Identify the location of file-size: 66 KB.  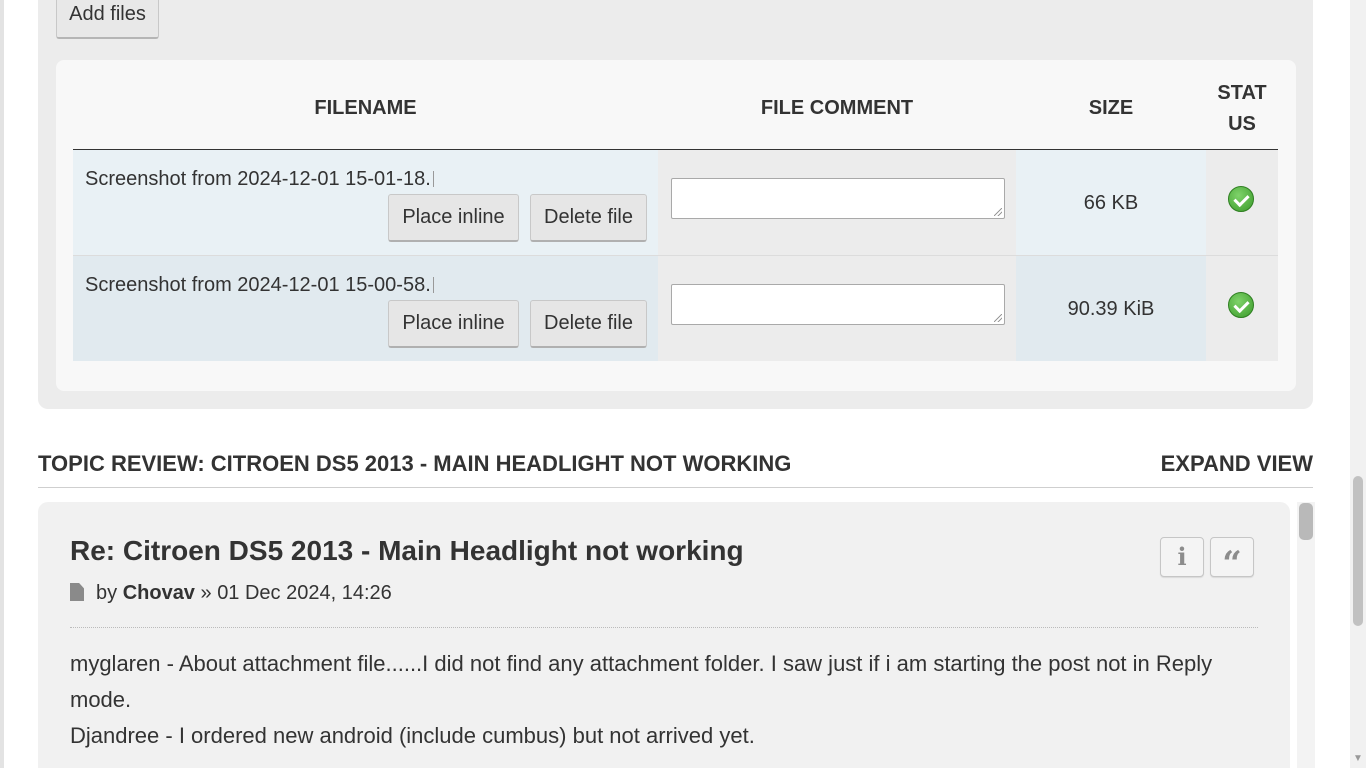
(1111, 203).